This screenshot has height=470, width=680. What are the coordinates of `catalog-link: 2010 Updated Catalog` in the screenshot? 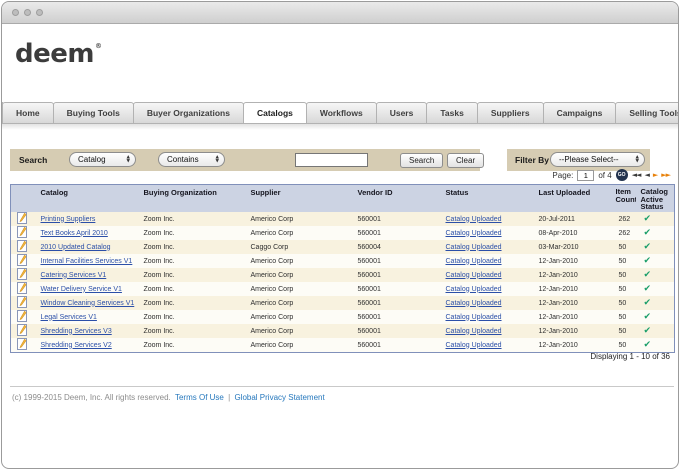 It's located at (76, 247).